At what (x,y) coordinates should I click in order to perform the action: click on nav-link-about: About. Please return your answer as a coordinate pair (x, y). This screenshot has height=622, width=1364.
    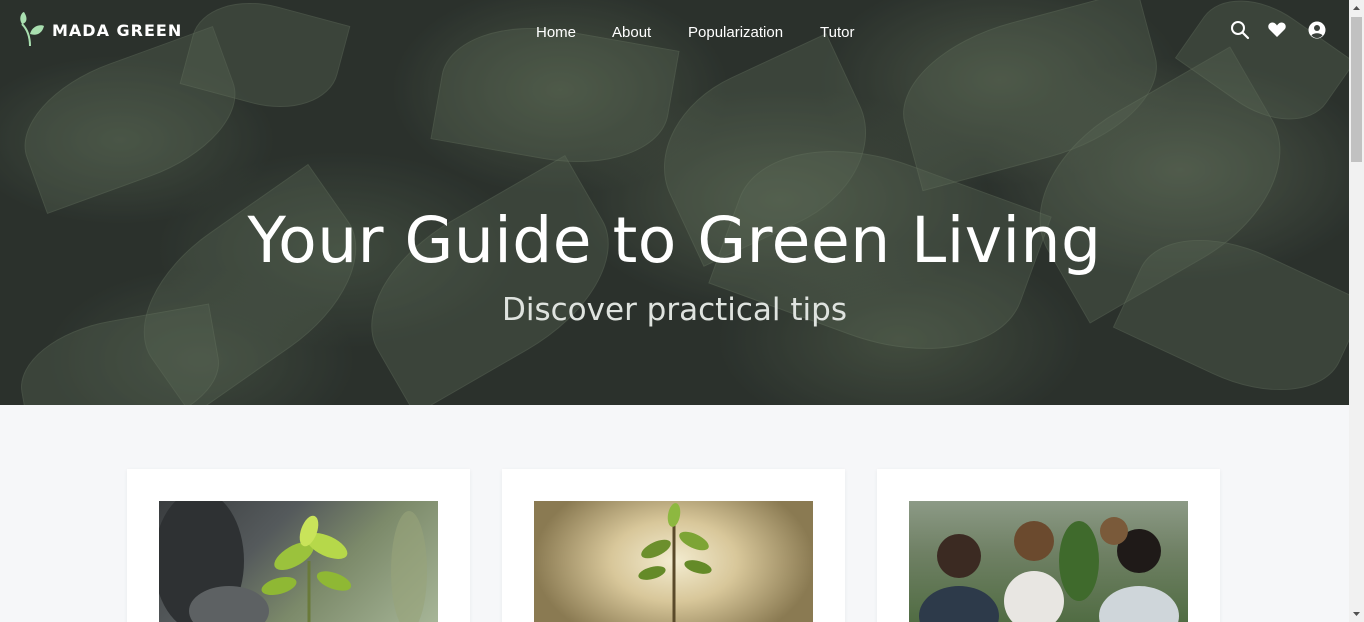
    Looking at the image, I should click on (631, 32).